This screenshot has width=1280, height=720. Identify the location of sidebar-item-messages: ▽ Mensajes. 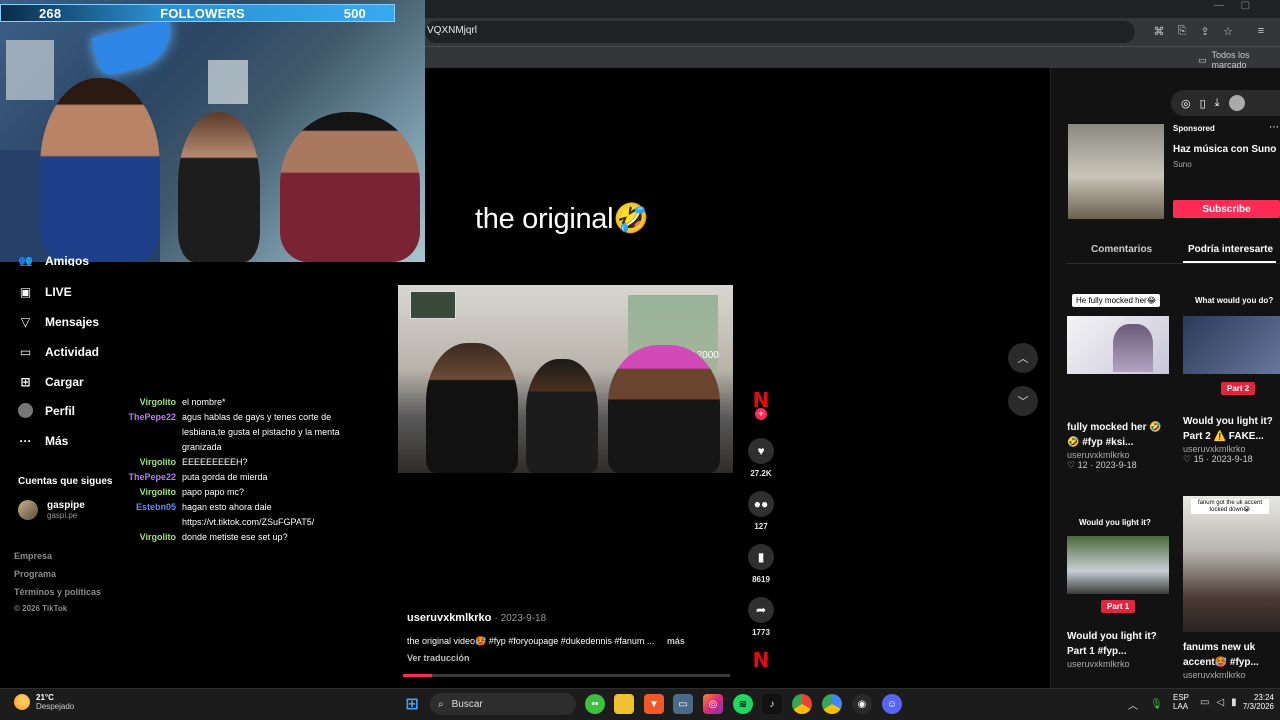
(58, 321).